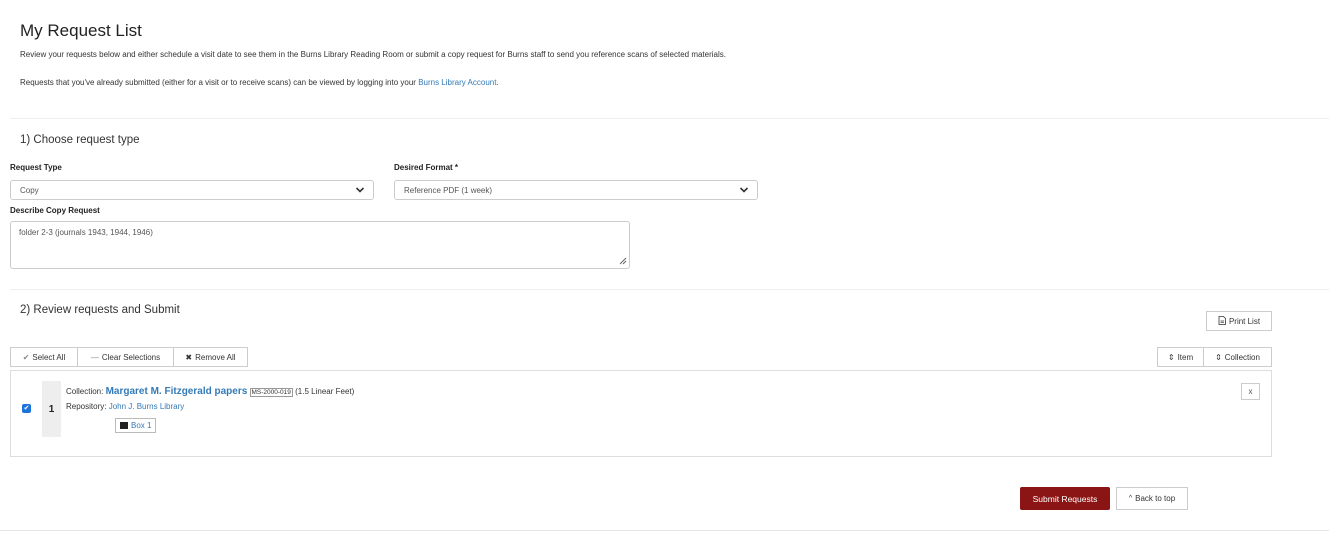  I want to click on remove-all-label: Remove All, so click(215, 357).